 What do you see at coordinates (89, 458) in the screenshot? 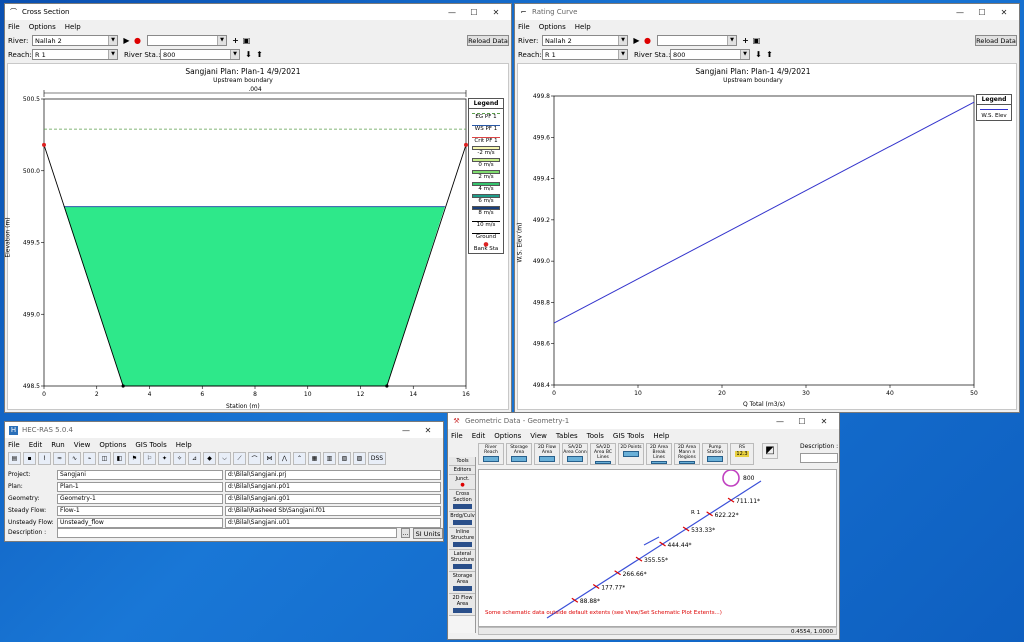
I see `quasi-flow-icon: ⌁` at bounding box center [89, 458].